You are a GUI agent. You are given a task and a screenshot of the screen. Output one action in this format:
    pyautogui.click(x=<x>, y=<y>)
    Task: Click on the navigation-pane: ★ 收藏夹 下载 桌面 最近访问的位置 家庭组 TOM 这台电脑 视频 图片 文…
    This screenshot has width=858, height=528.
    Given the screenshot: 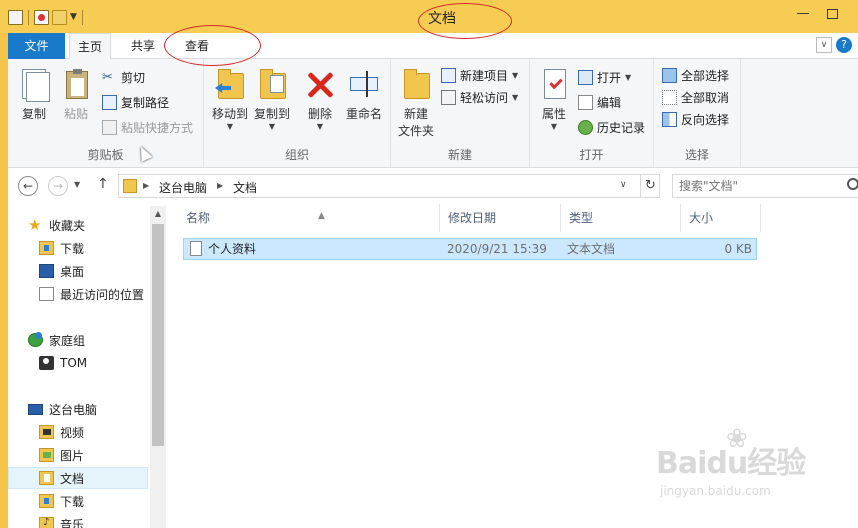 What is the action you would take?
    pyautogui.click(x=87, y=366)
    